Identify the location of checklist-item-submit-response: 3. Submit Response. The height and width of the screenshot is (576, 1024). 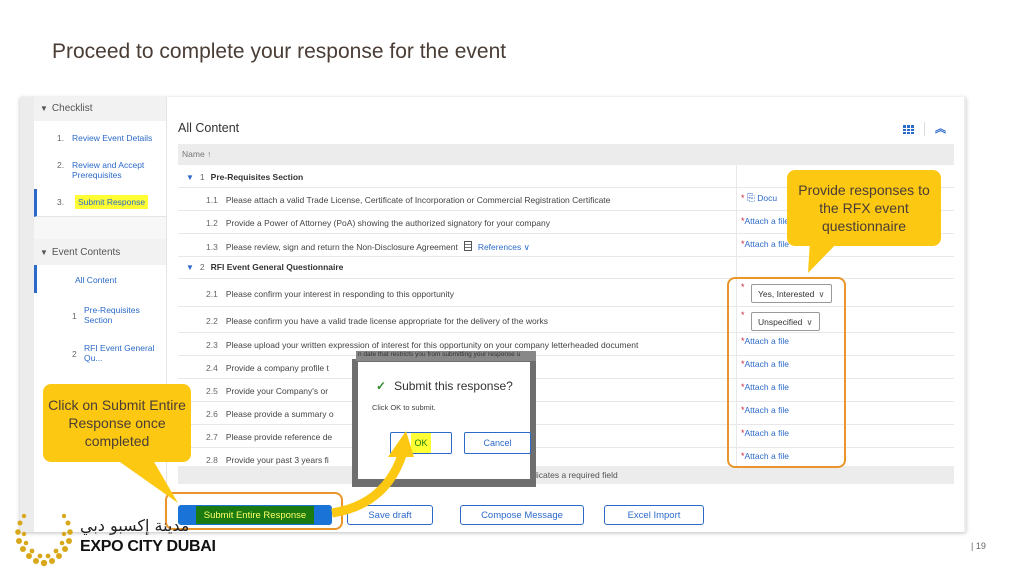
(100, 203).